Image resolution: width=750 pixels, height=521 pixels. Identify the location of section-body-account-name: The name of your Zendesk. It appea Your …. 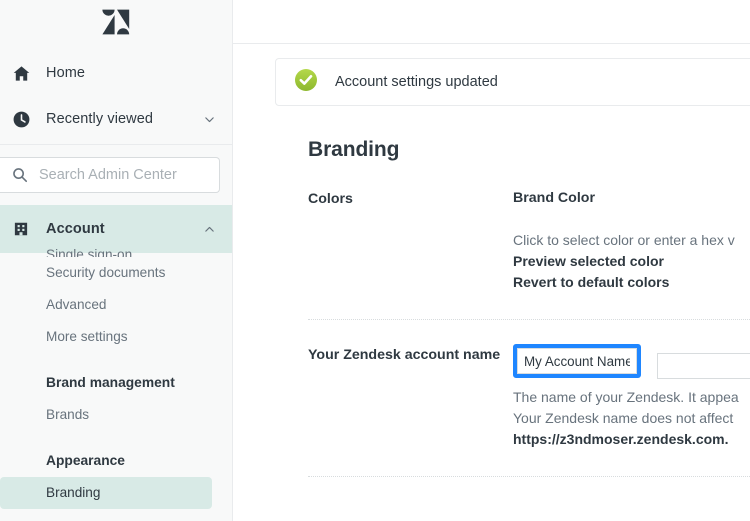
(631, 397).